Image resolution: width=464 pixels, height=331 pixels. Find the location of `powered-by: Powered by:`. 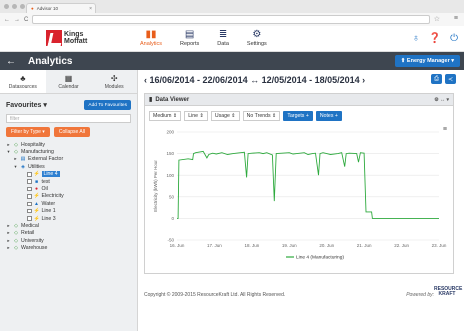

powered-by: Powered by: is located at coordinates (420, 295).